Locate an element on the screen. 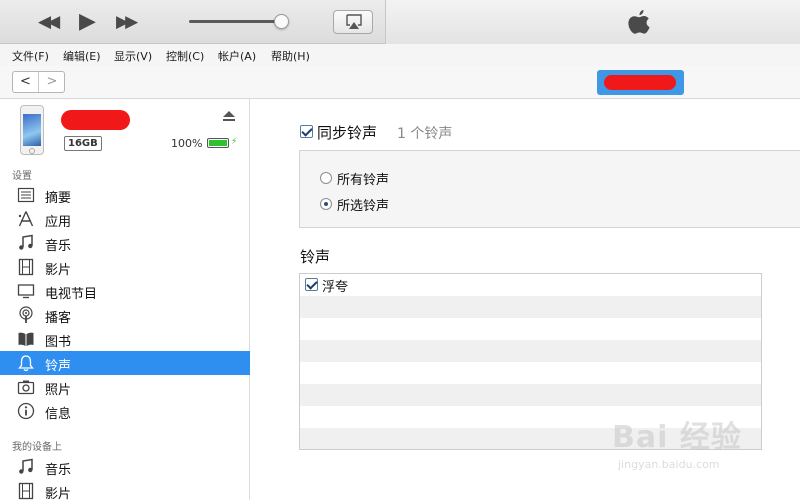 The width and height of the screenshot is (800, 503). sidebar-item-label: 应用 is located at coordinates (58, 222).